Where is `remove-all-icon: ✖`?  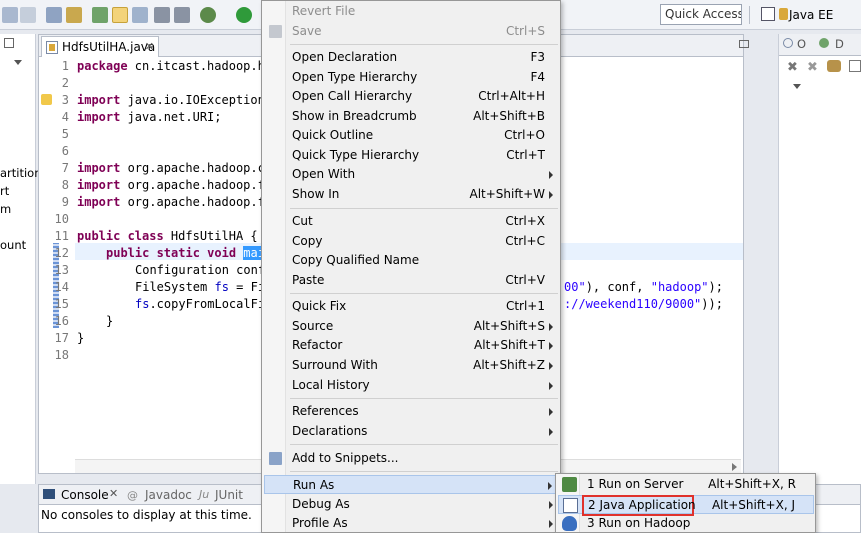 remove-all-icon: ✖ is located at coordinates (813, 67).